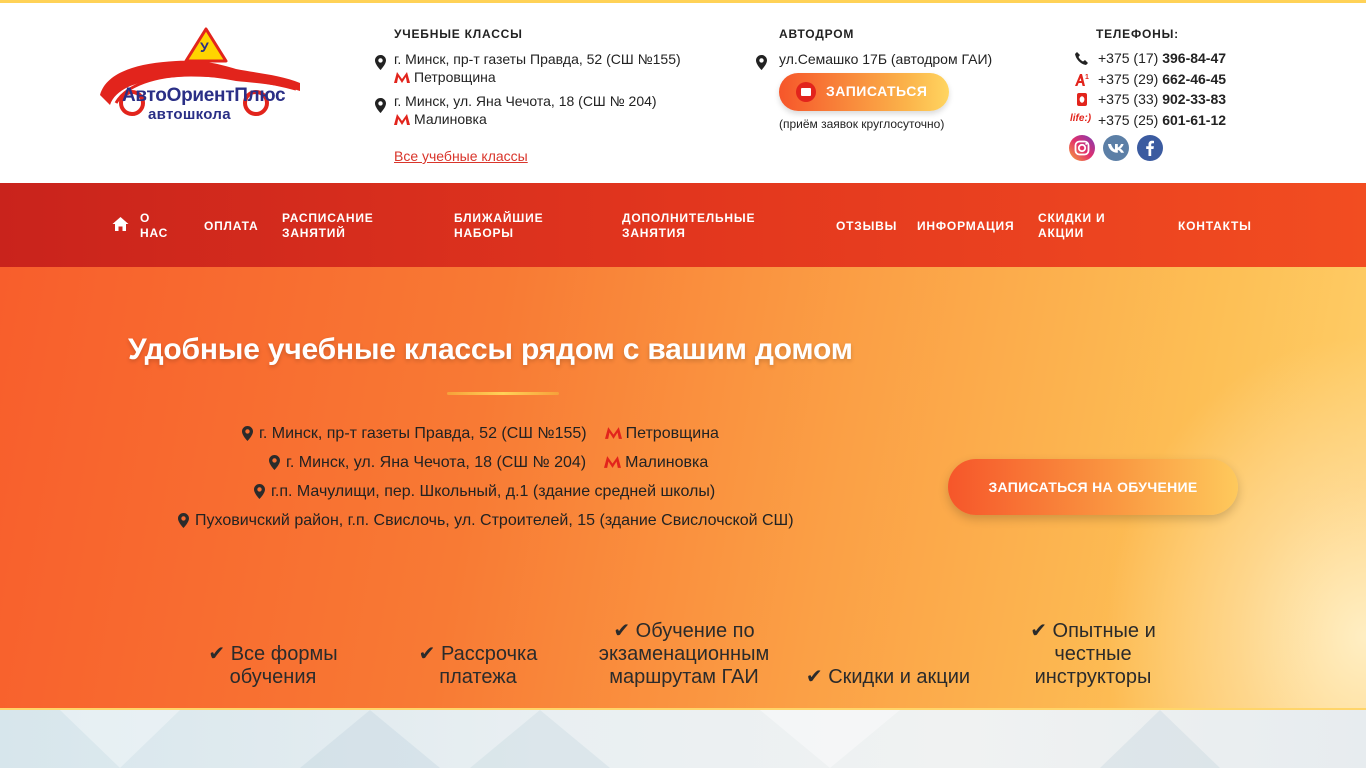 The height and width of the screenshot is (768, 1366). I want to click on autodrom-address: ул.Семашко 17Б (автодром ГАИ), so click(886, 59).